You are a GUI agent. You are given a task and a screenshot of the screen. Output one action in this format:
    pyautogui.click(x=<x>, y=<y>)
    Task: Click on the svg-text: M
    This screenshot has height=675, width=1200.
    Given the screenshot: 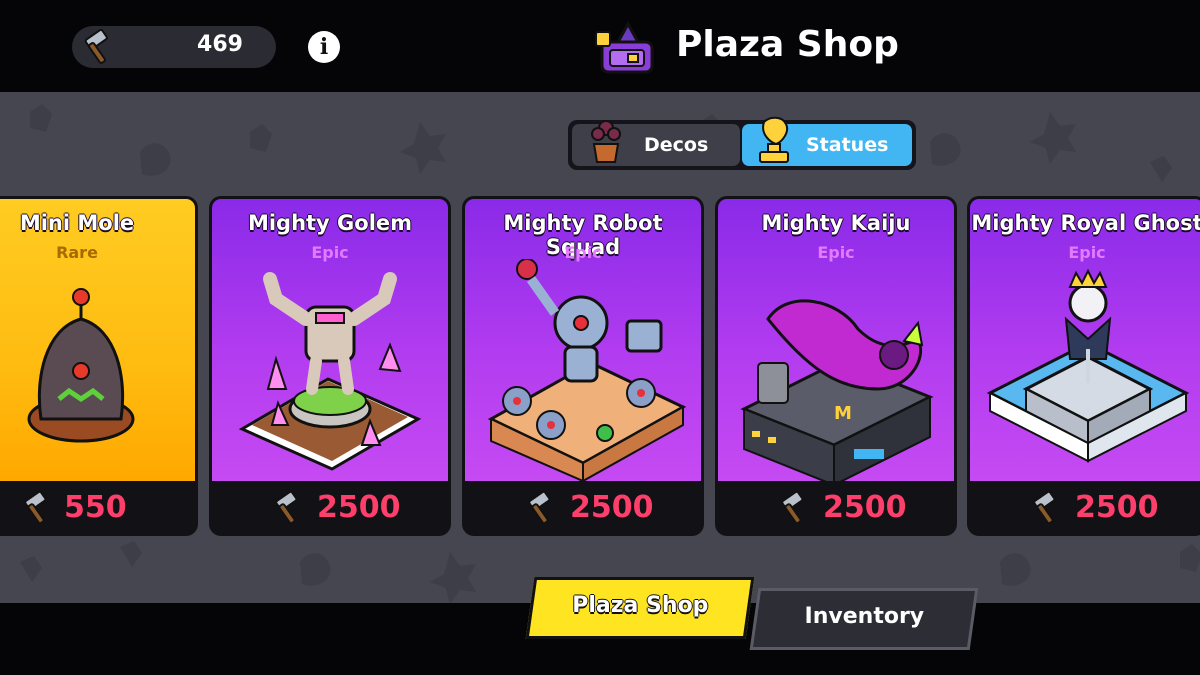 What is the action you would take?
    pyautogui.click(x=843, y=413)
    